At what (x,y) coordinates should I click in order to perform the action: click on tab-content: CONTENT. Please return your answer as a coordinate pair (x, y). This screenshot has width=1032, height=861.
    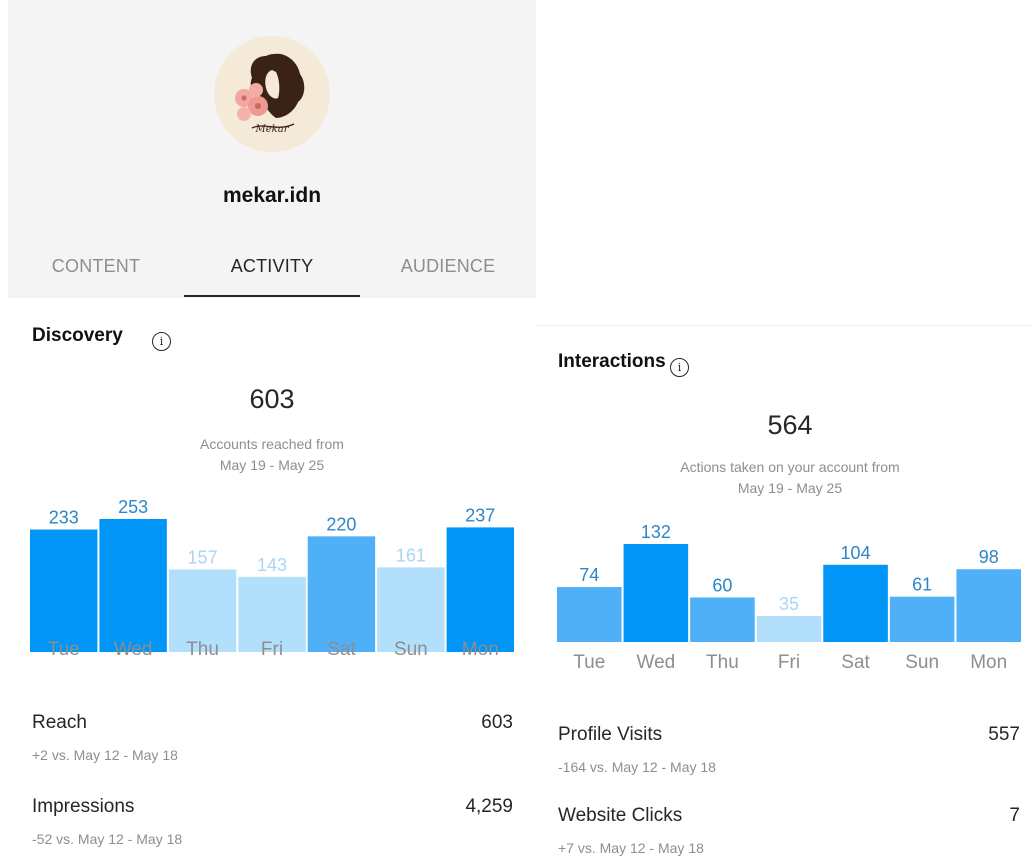
    Looking at the image, I should click on (96, 266).